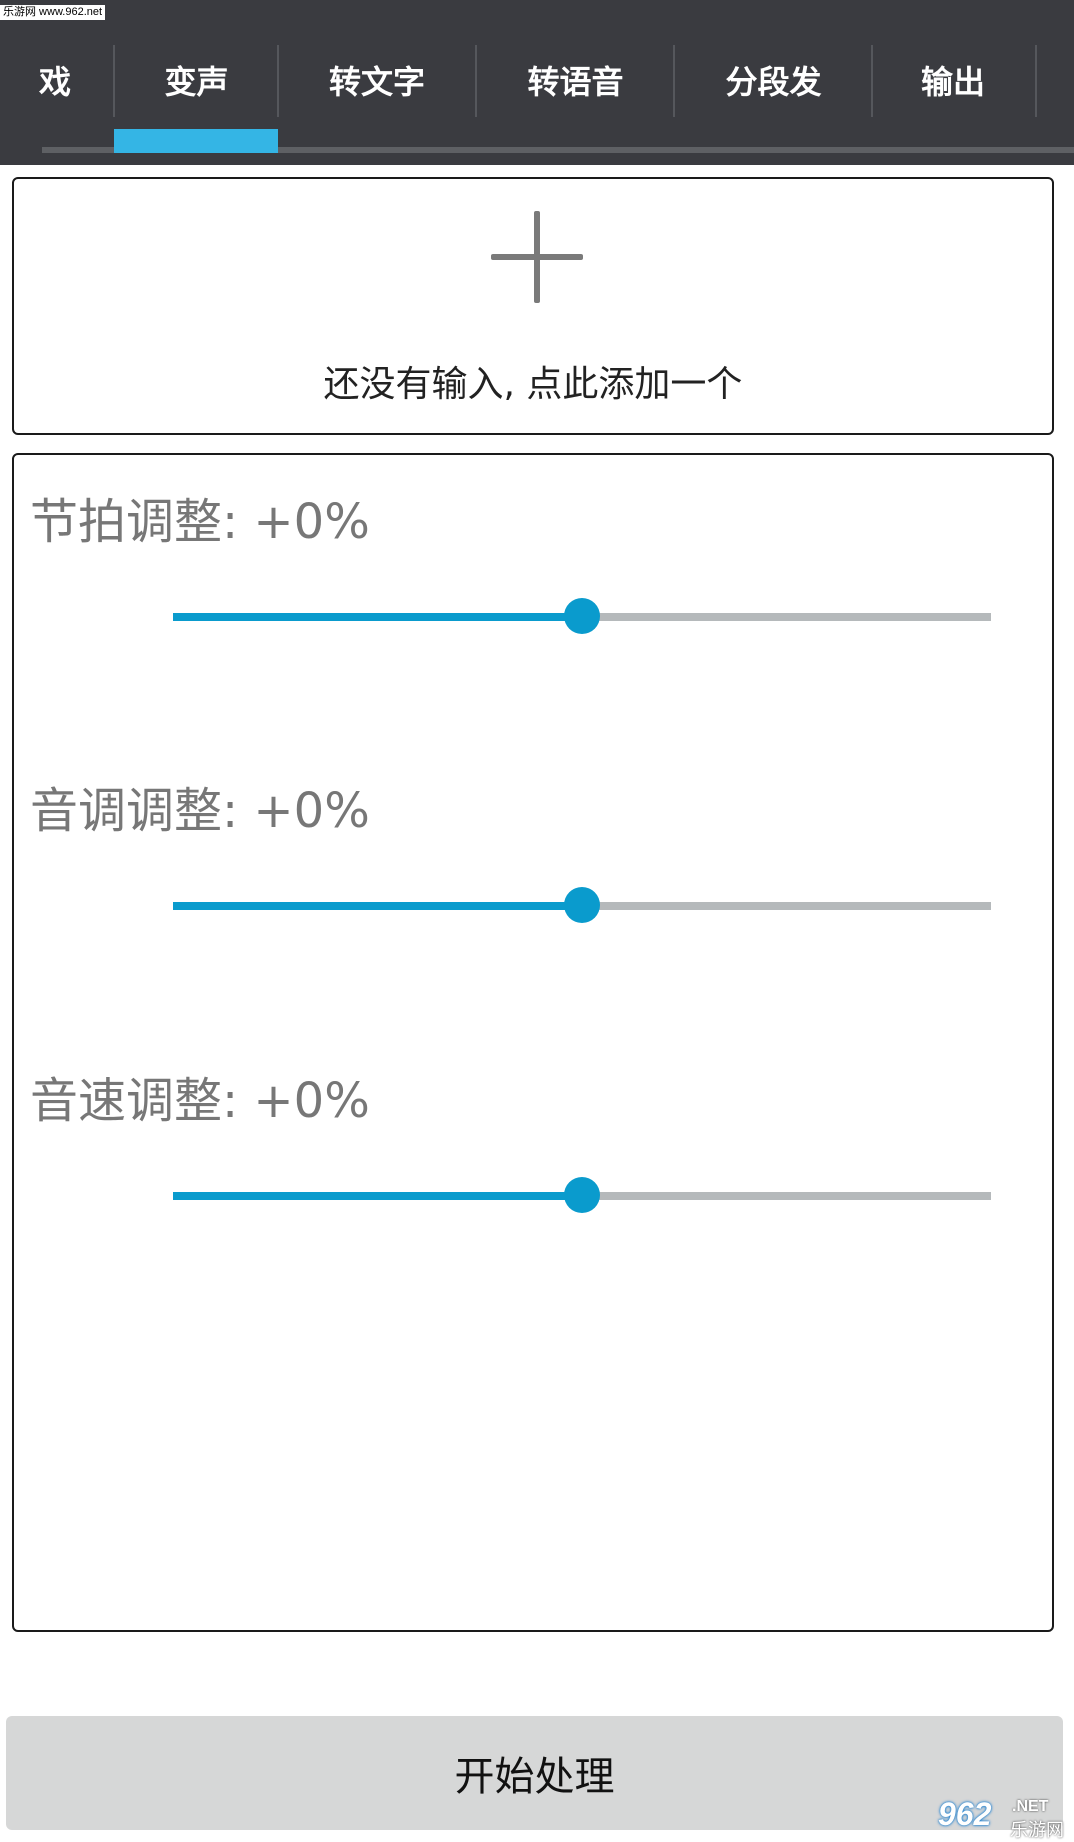 This screenshot has width=1074, height=1842. I want to click on watermark-logo-cn: 乐游网, so click(1037, 1830).